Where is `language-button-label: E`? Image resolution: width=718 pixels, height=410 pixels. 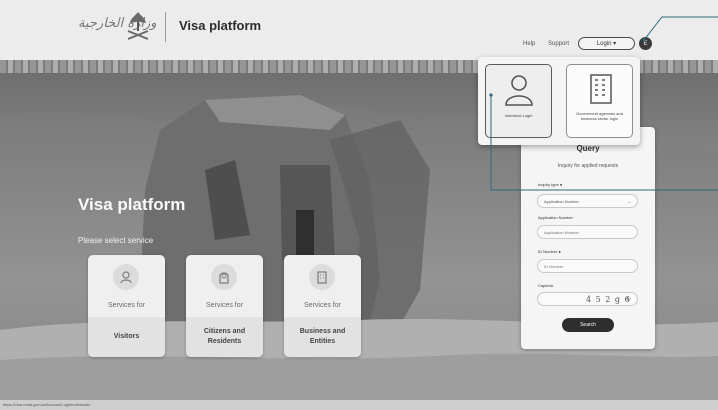
language-button-label: E is located at coordinates (645, 43).